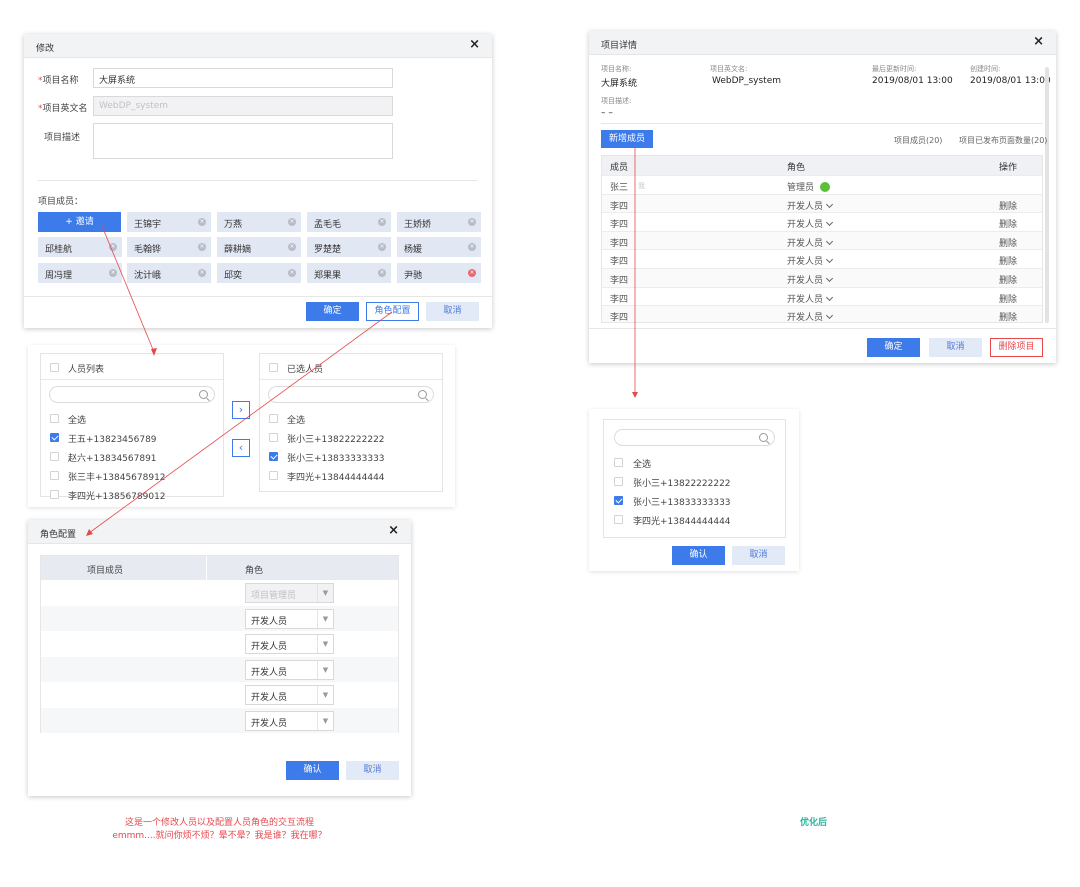 This screenshot has height=887, width=1080. Describe the element at coordinates (296, 421) in the screenshot. I see `select-all-label: 全选` at that location.